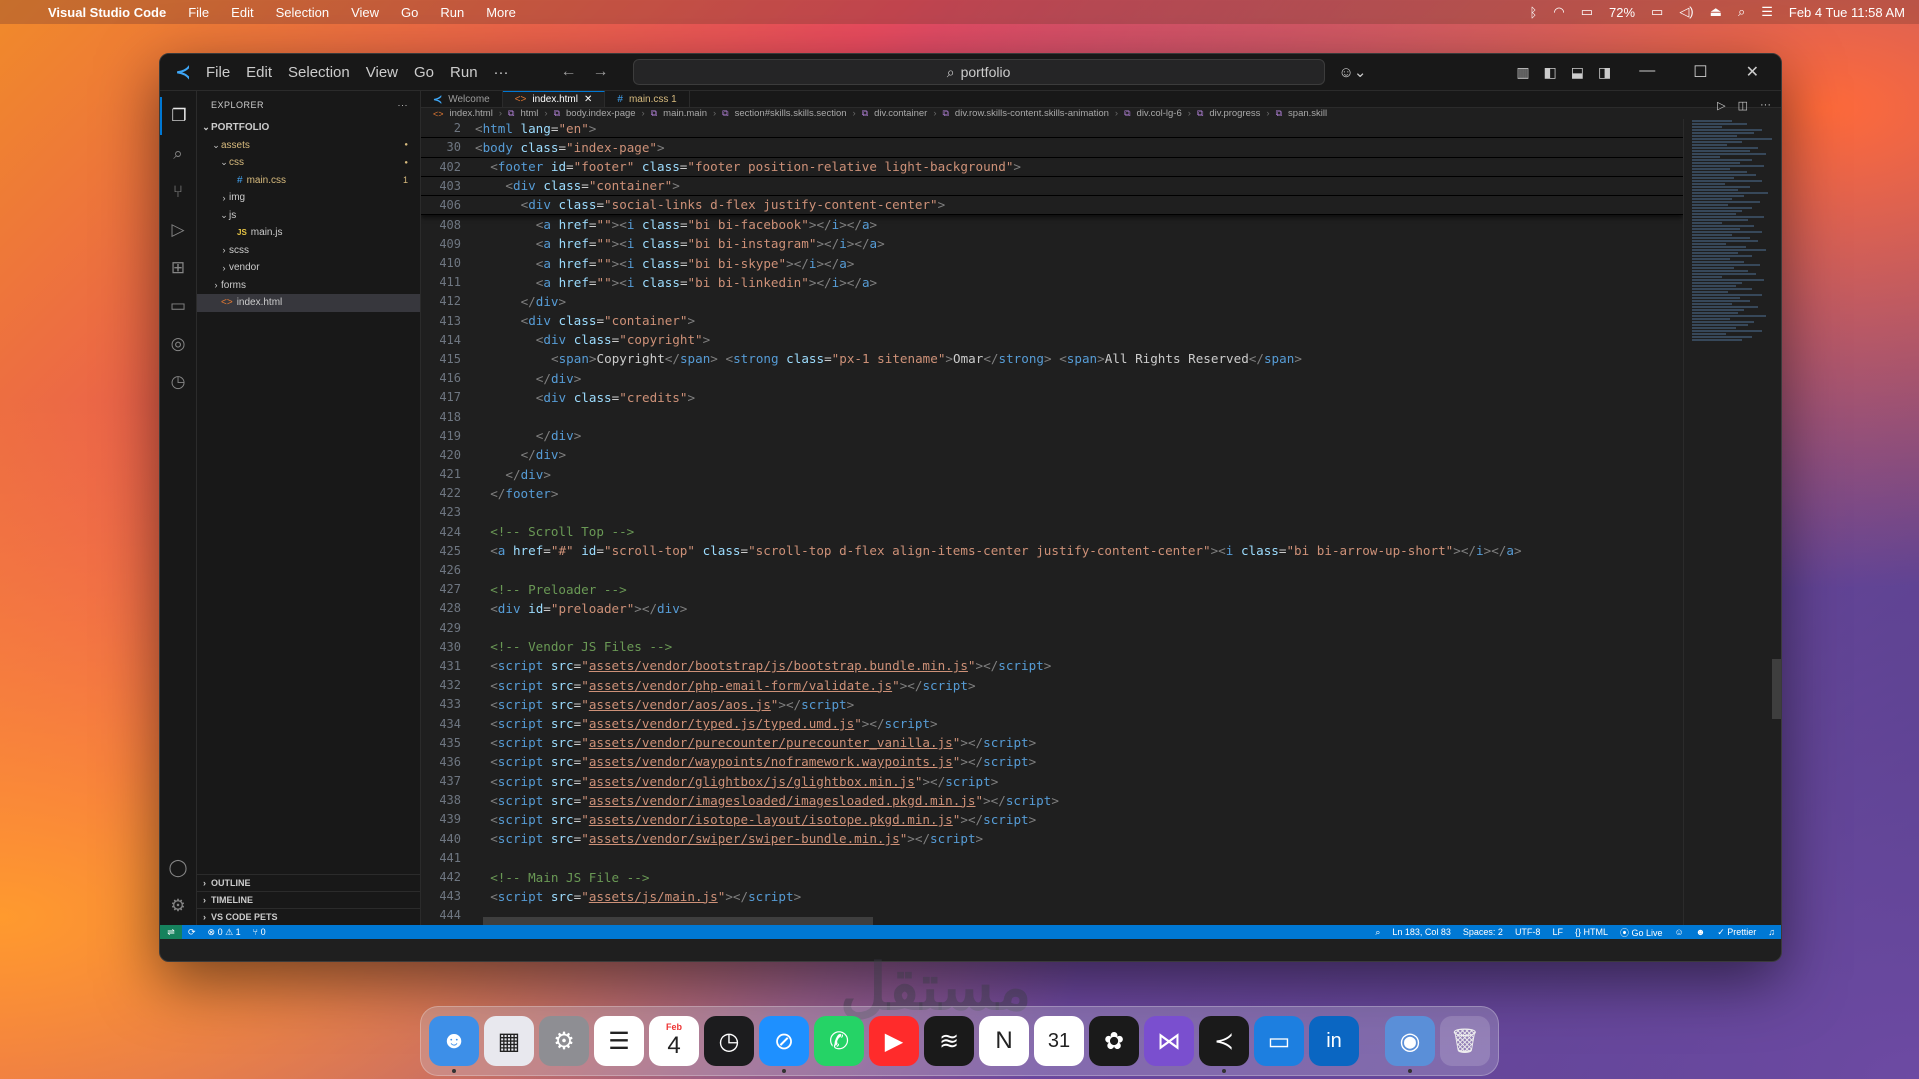 The image size is (1919, 1079). I want to click on whatsapp-icon: ✆, so click(839, 1041).